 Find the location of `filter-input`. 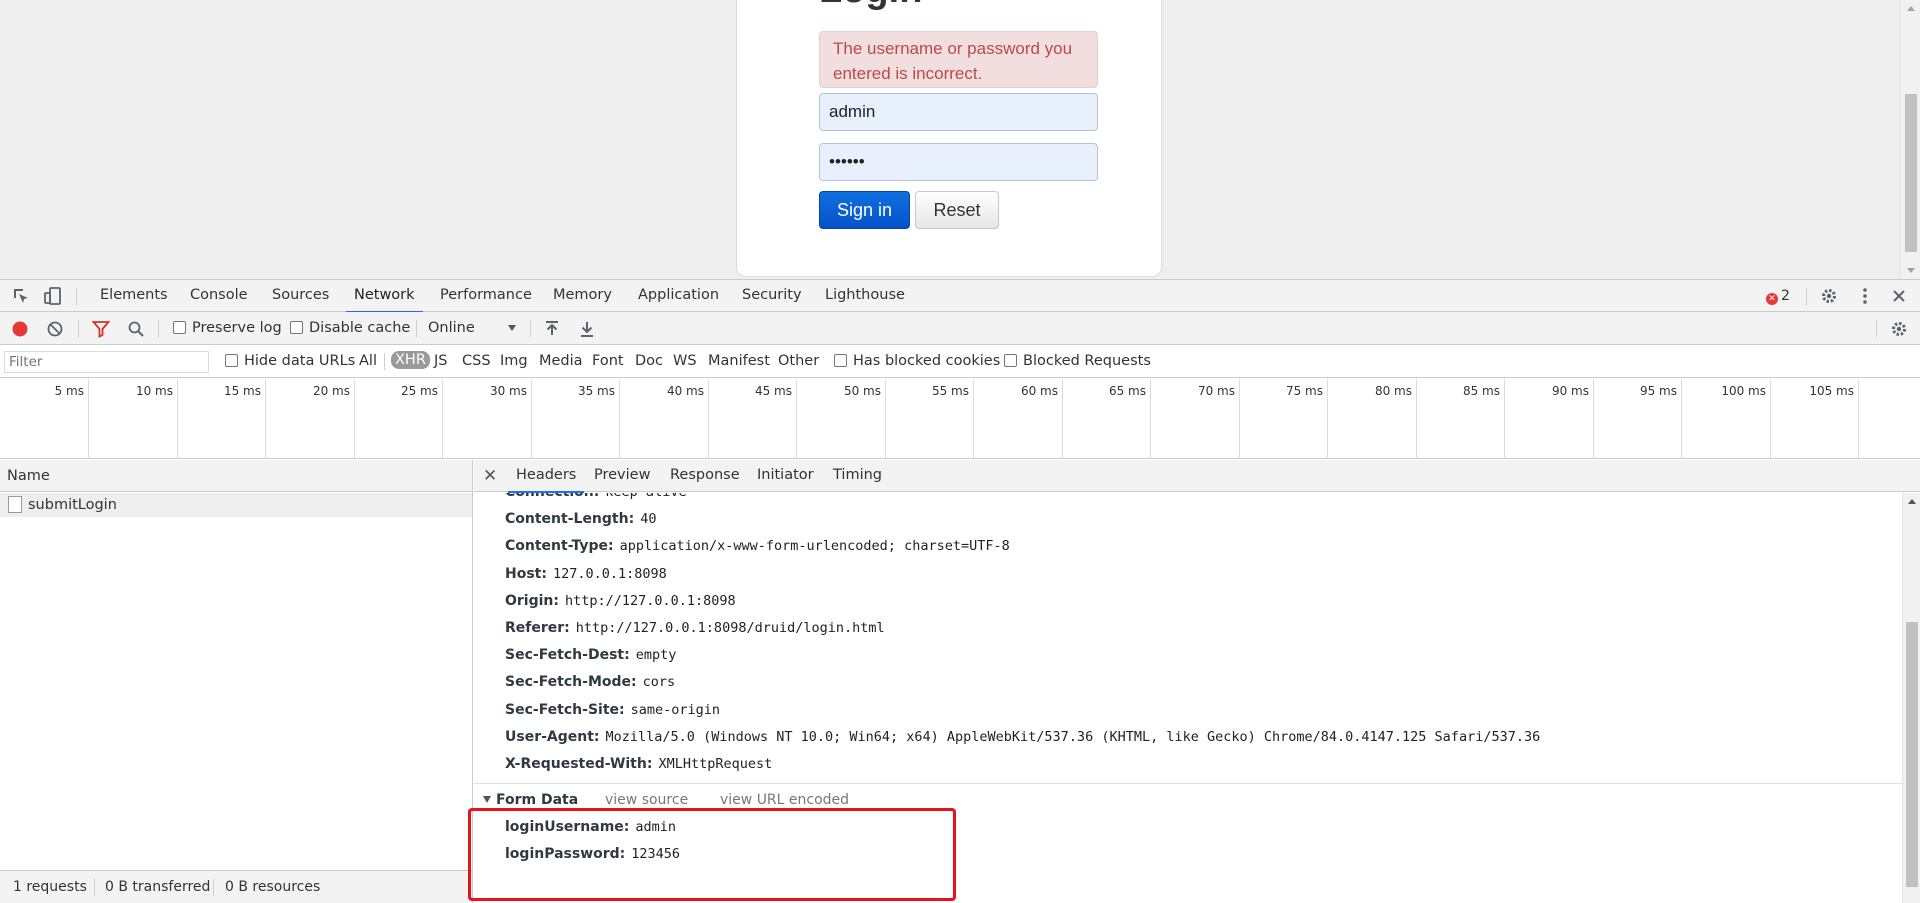

filter-input is located at coordinates (106, 362).